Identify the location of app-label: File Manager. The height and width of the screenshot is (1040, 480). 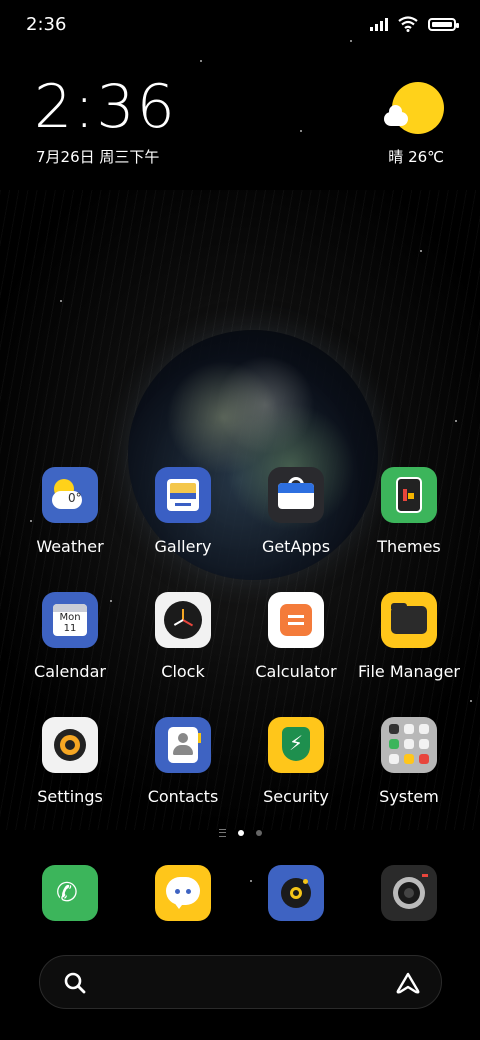
(409, 671).